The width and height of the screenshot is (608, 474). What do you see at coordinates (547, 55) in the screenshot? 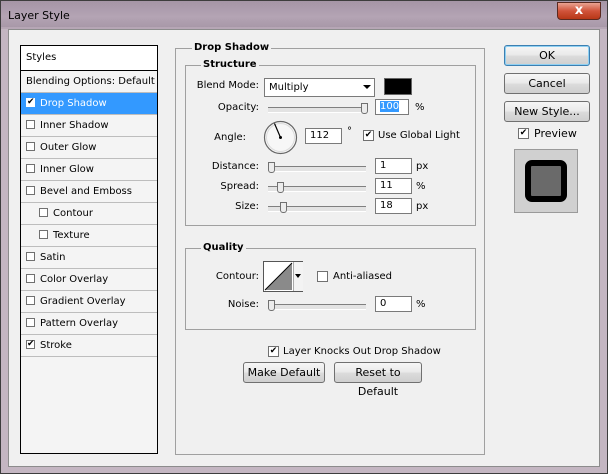
I see `ok-button: OK` at bounding box center [547, 55].